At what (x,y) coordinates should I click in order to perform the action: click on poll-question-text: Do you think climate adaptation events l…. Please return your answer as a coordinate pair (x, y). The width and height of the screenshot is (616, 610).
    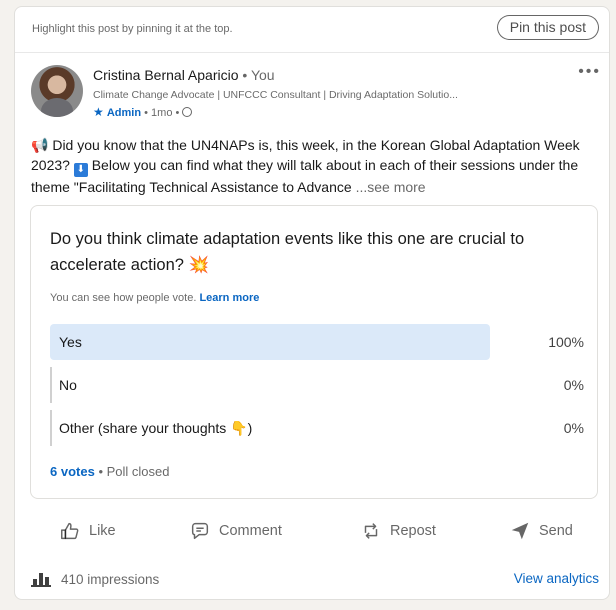
    Looking at the image, I should click on (287, 252).